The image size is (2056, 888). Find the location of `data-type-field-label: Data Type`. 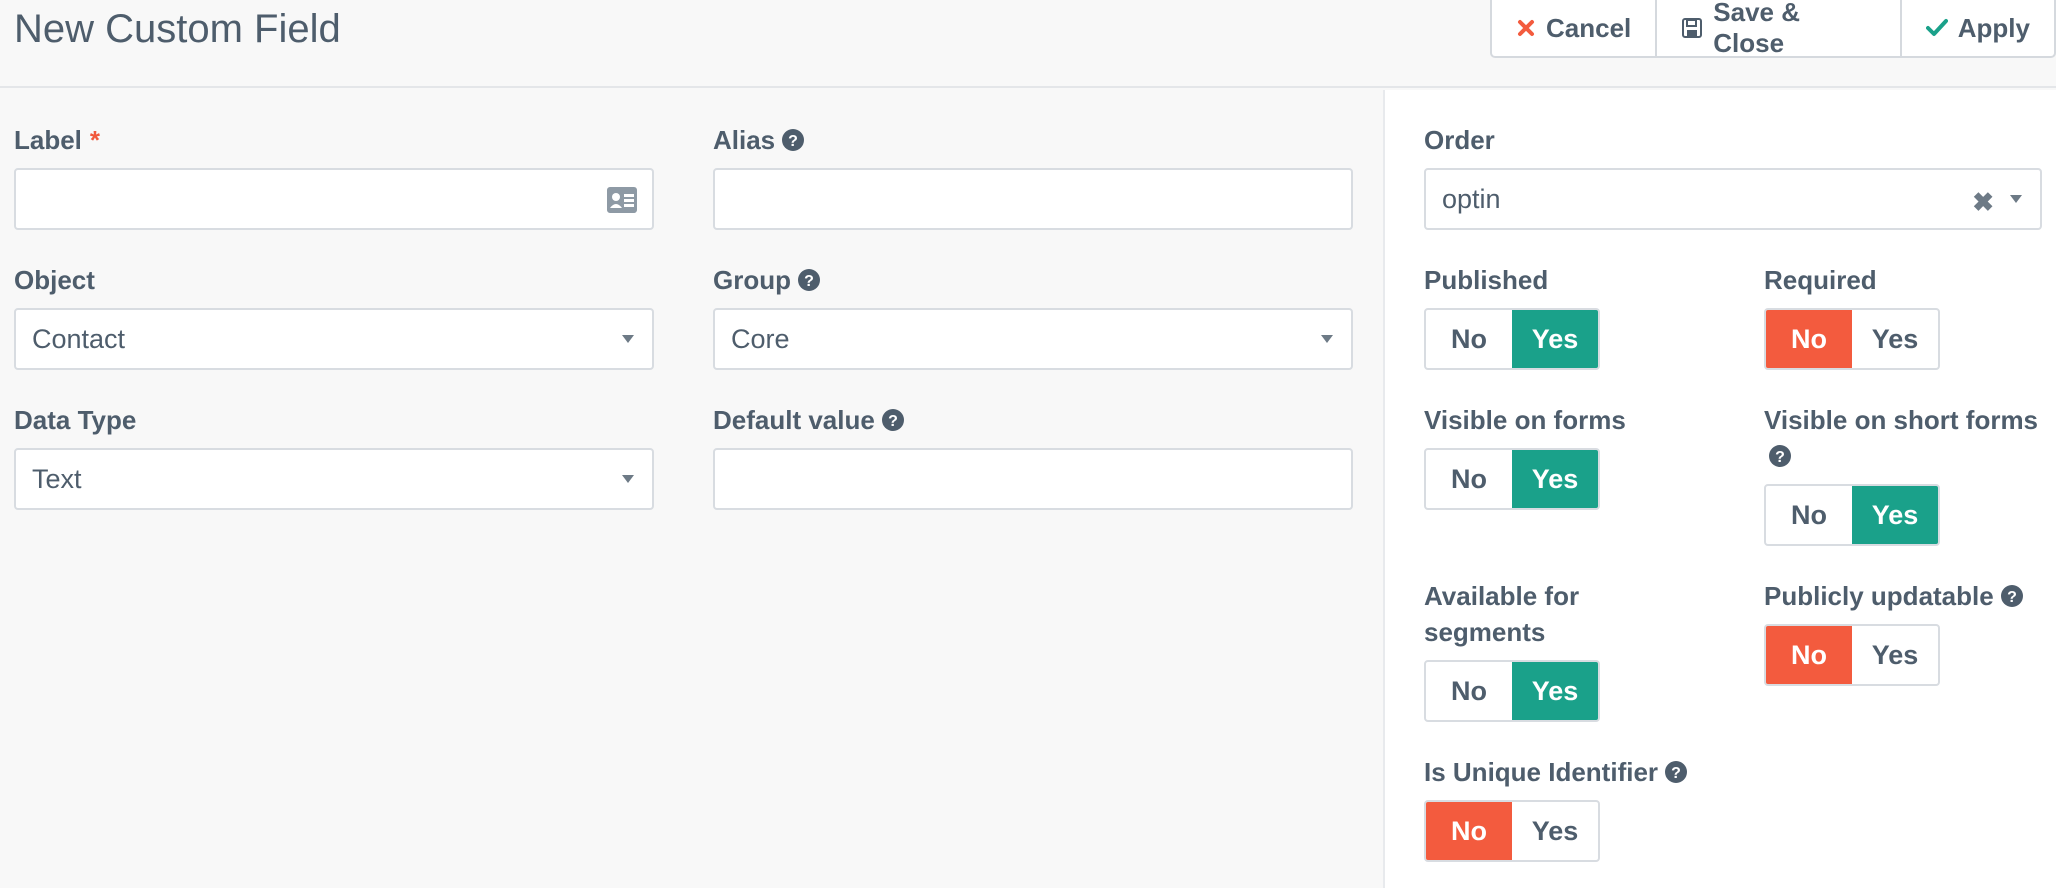

data-type-field-label: Data Type is located at coordinates (75, 420).